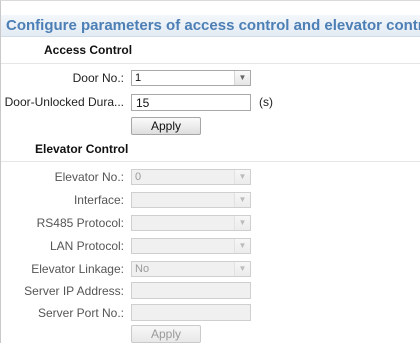  I want to click on door-no-label: Door No.:, so click(98, 78).